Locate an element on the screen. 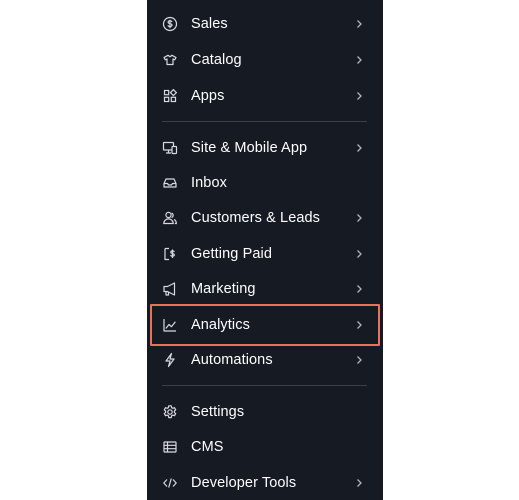 The width and height of the screenshot is (519, 500). sidebar-item-label: Developer Tools is located at coordinates (244, 483).